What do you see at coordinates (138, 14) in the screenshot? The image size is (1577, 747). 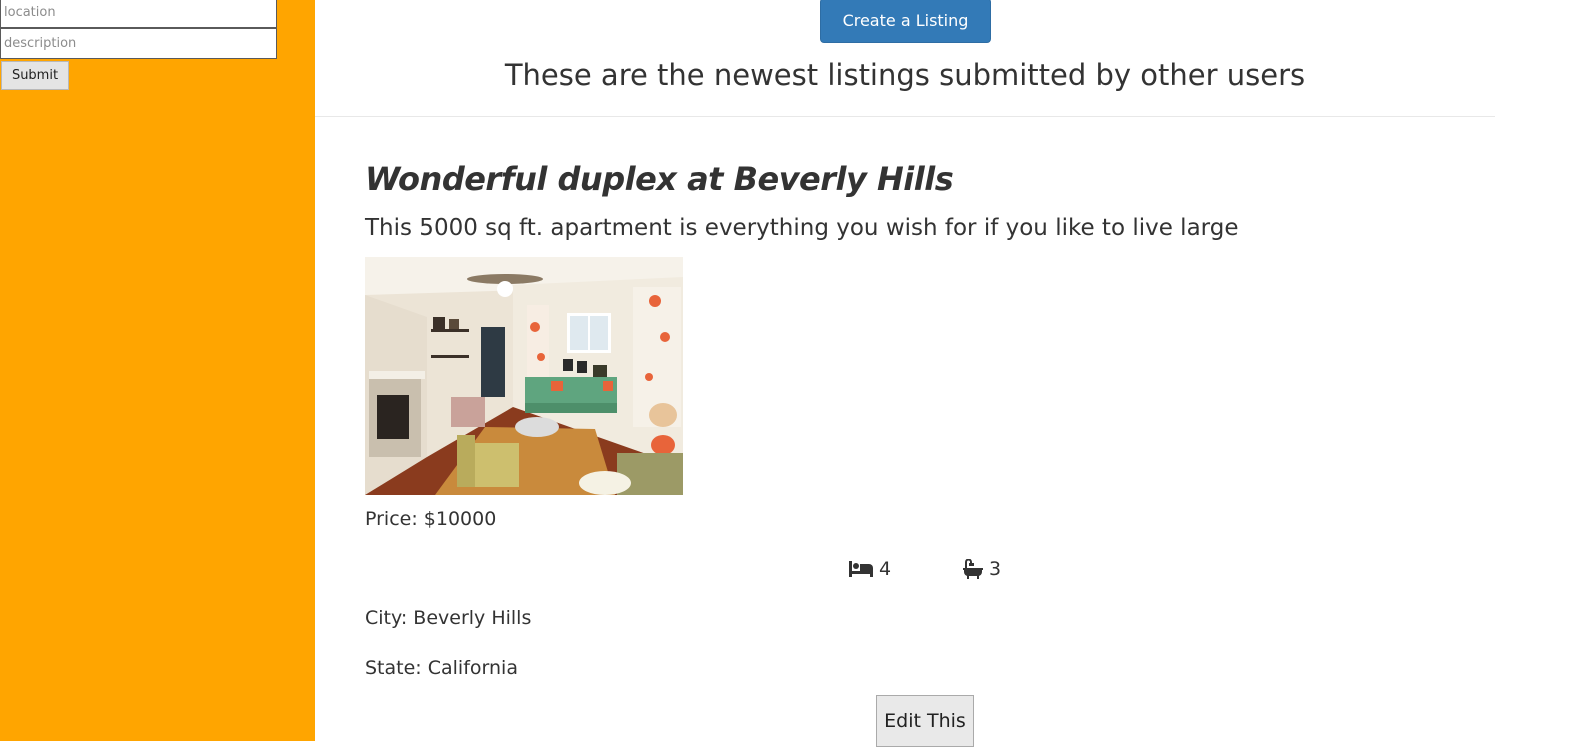 I see `location-input` at bounding box center [138, 14].